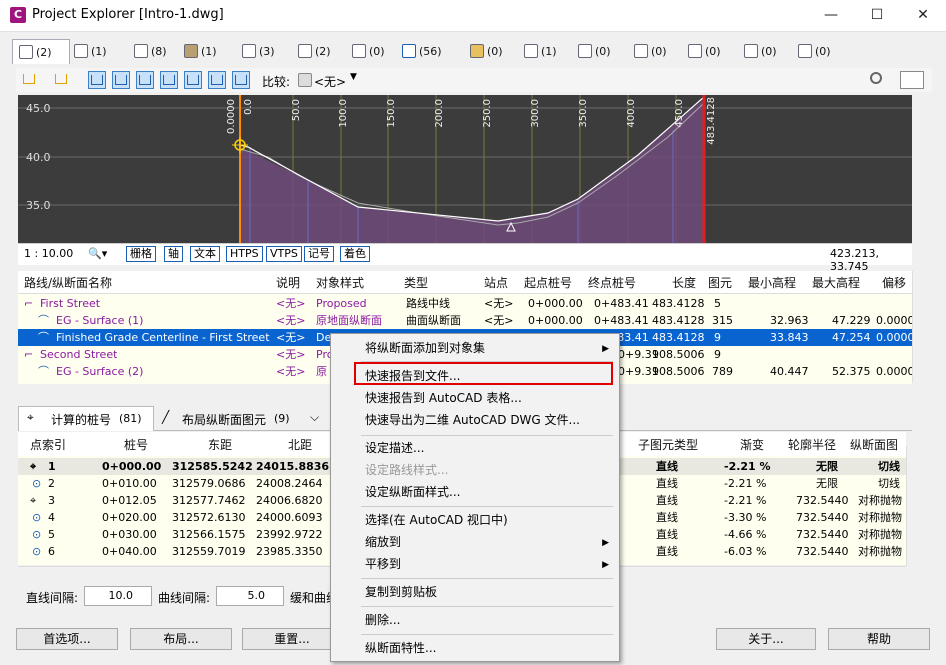 The image size is (946, 665). Describe the element at coordinates (314, 51) in the screenshot. I see `tab-parcels: (2)` at that location.